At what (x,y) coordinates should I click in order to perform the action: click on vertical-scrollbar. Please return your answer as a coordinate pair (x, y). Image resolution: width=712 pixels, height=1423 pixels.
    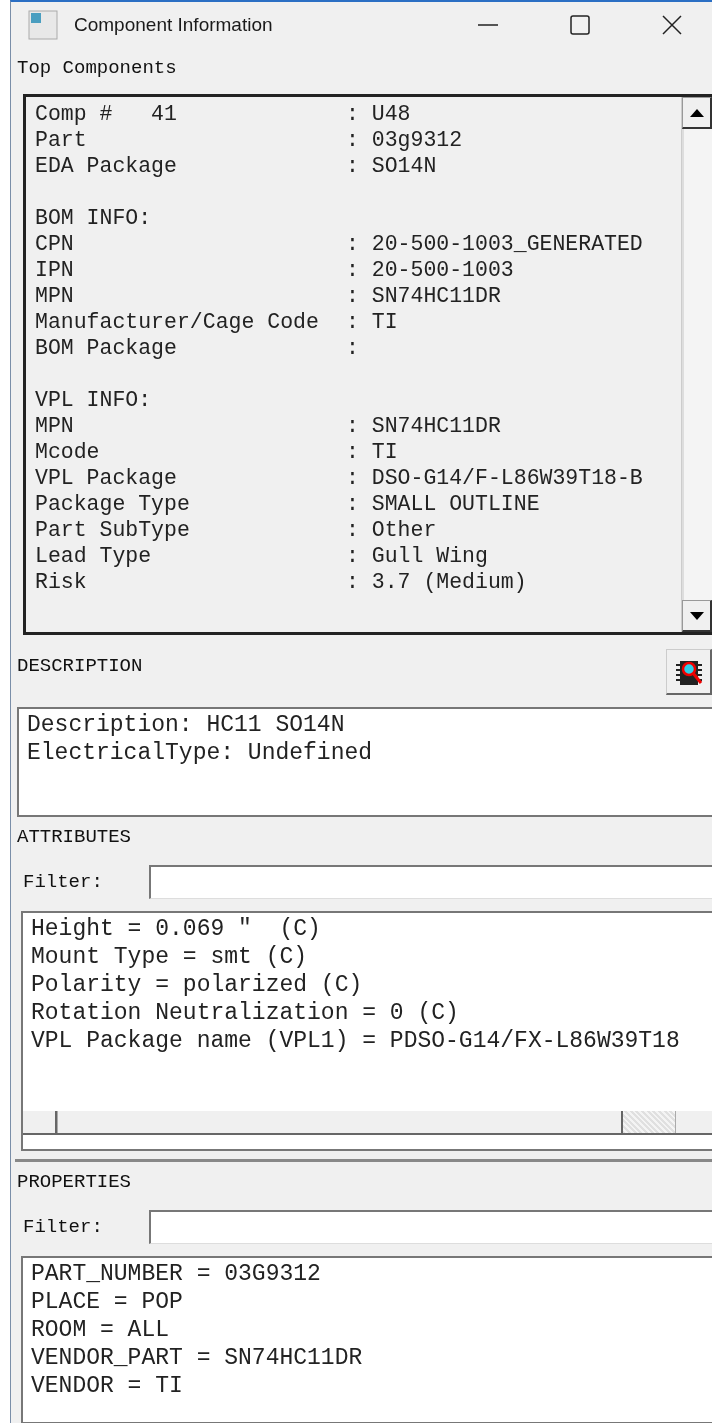
    Looking at the image, I should click on (696, 364).